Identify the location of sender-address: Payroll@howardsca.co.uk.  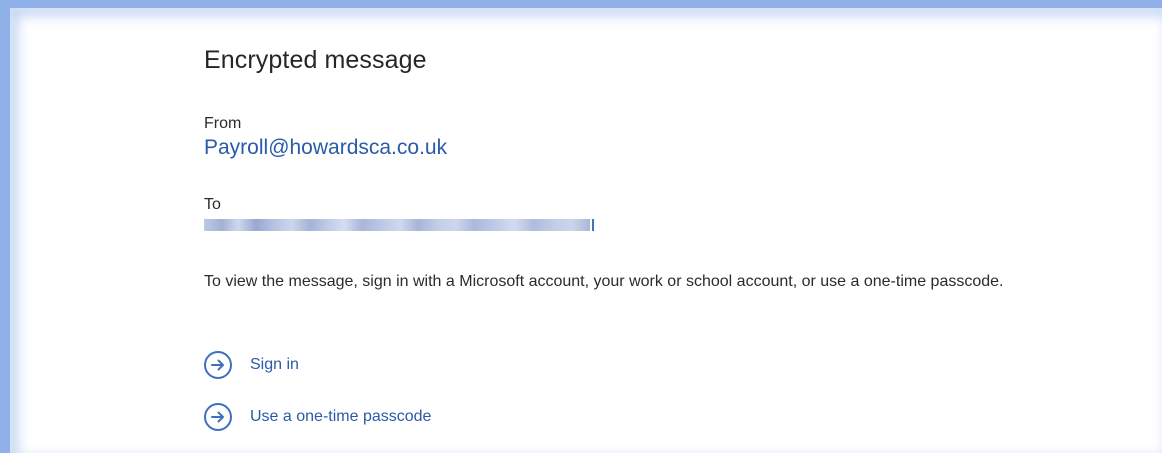
(326, 147).